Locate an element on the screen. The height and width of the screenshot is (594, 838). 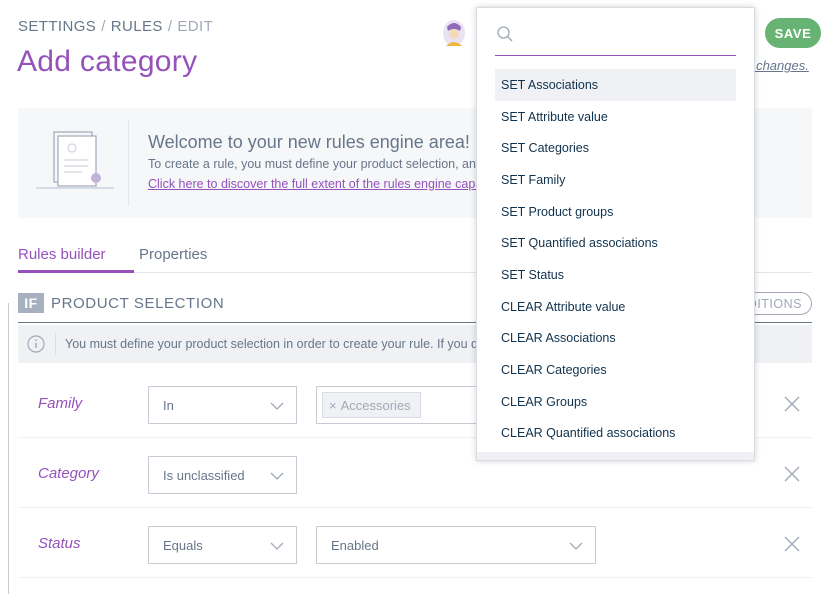
helper-divider is located at coordinates (128, 163).